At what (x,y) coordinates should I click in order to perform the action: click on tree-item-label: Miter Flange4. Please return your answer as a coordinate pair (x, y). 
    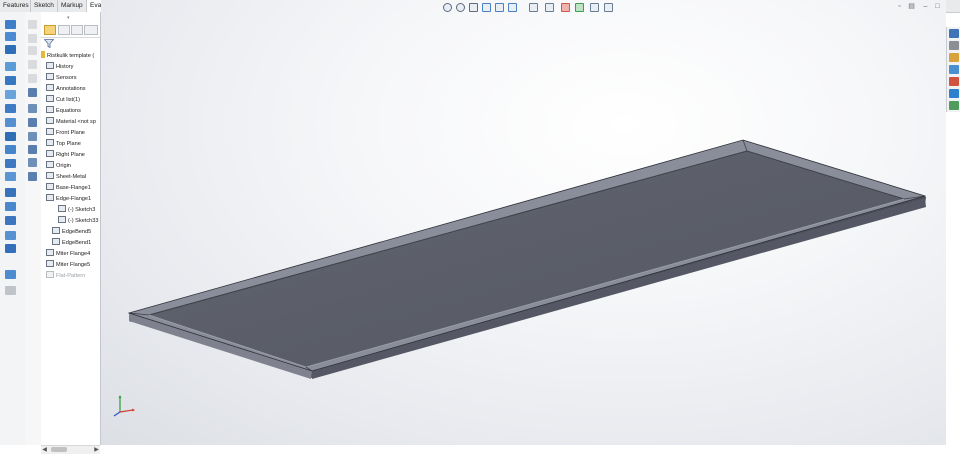
    Looking at the image, I should click on (73, 254).